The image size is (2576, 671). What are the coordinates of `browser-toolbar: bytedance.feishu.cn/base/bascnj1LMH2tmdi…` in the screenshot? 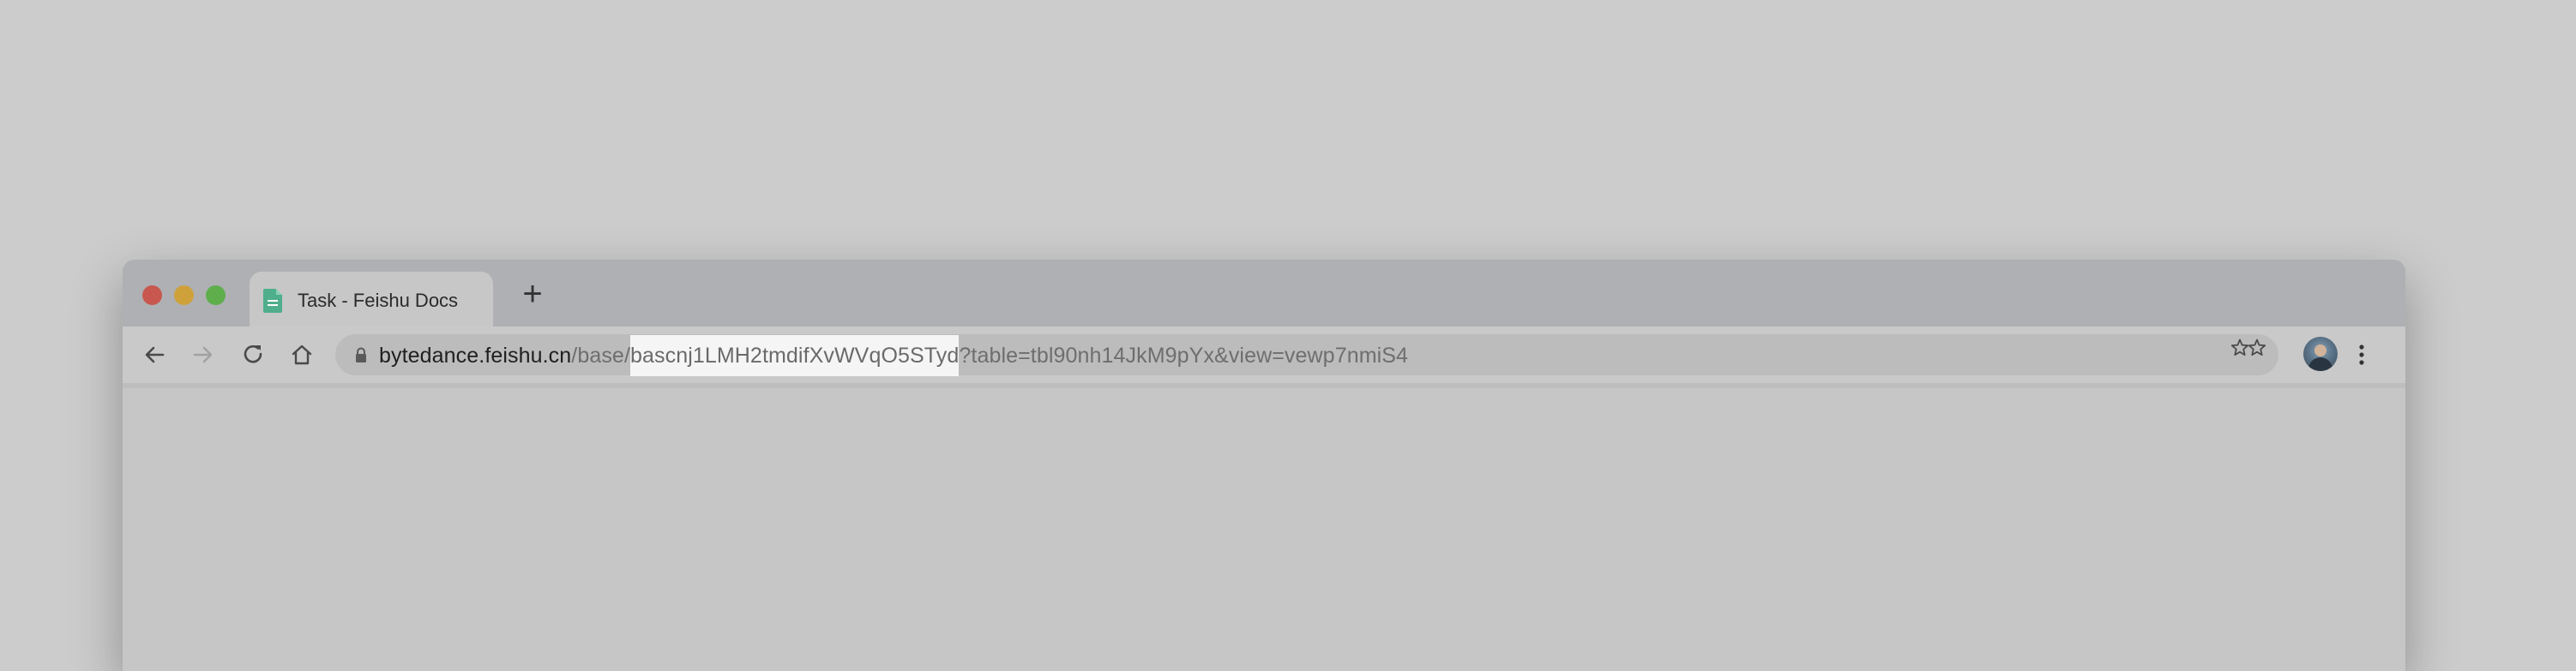 It's located at (1264, 357).